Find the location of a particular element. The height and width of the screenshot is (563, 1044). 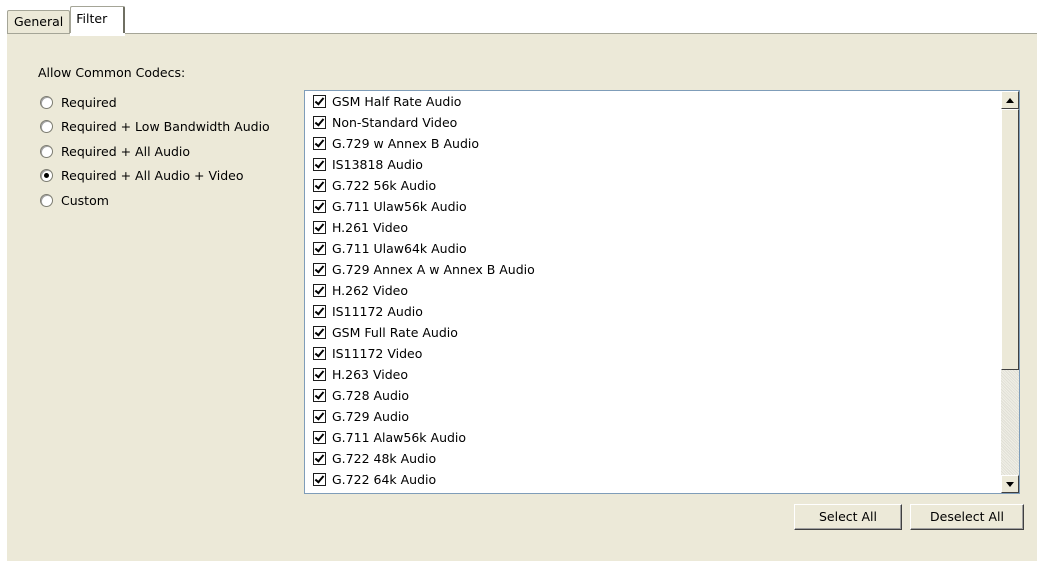

codec-list-scrollbar is located at coordinates (1010, 292).